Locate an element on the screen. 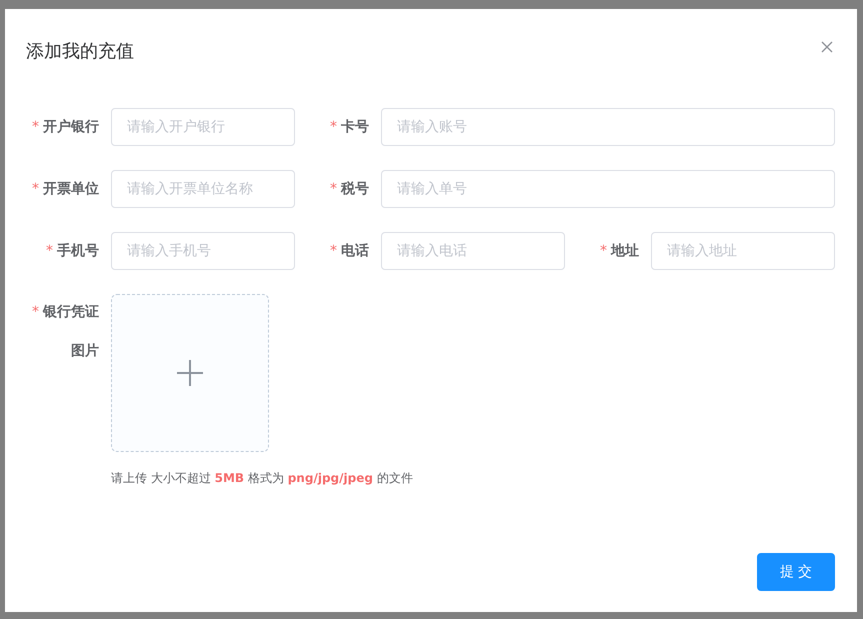 The image size is (863, 619). field-label: * 银行凭证图片 is located at coordinates (65, 332).